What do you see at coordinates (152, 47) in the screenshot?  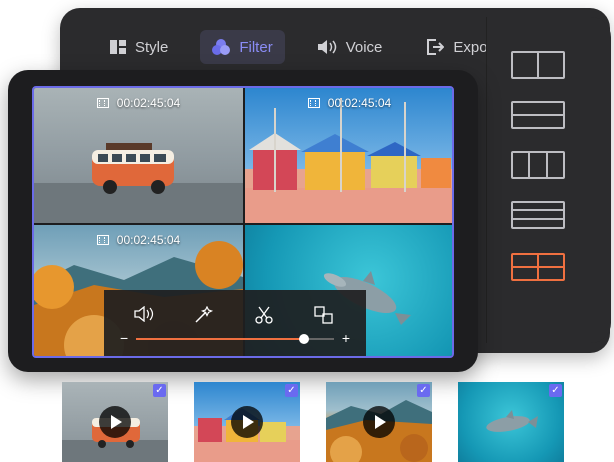 I see `tab-style-label: Style` at bounding box center [152, 47].